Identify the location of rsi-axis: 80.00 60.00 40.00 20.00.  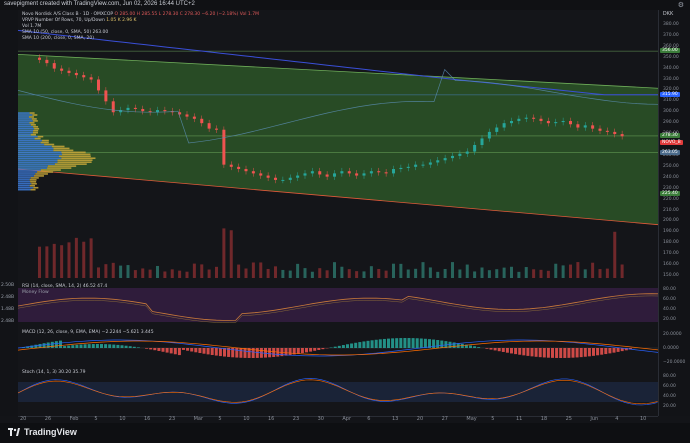
(674, 305).